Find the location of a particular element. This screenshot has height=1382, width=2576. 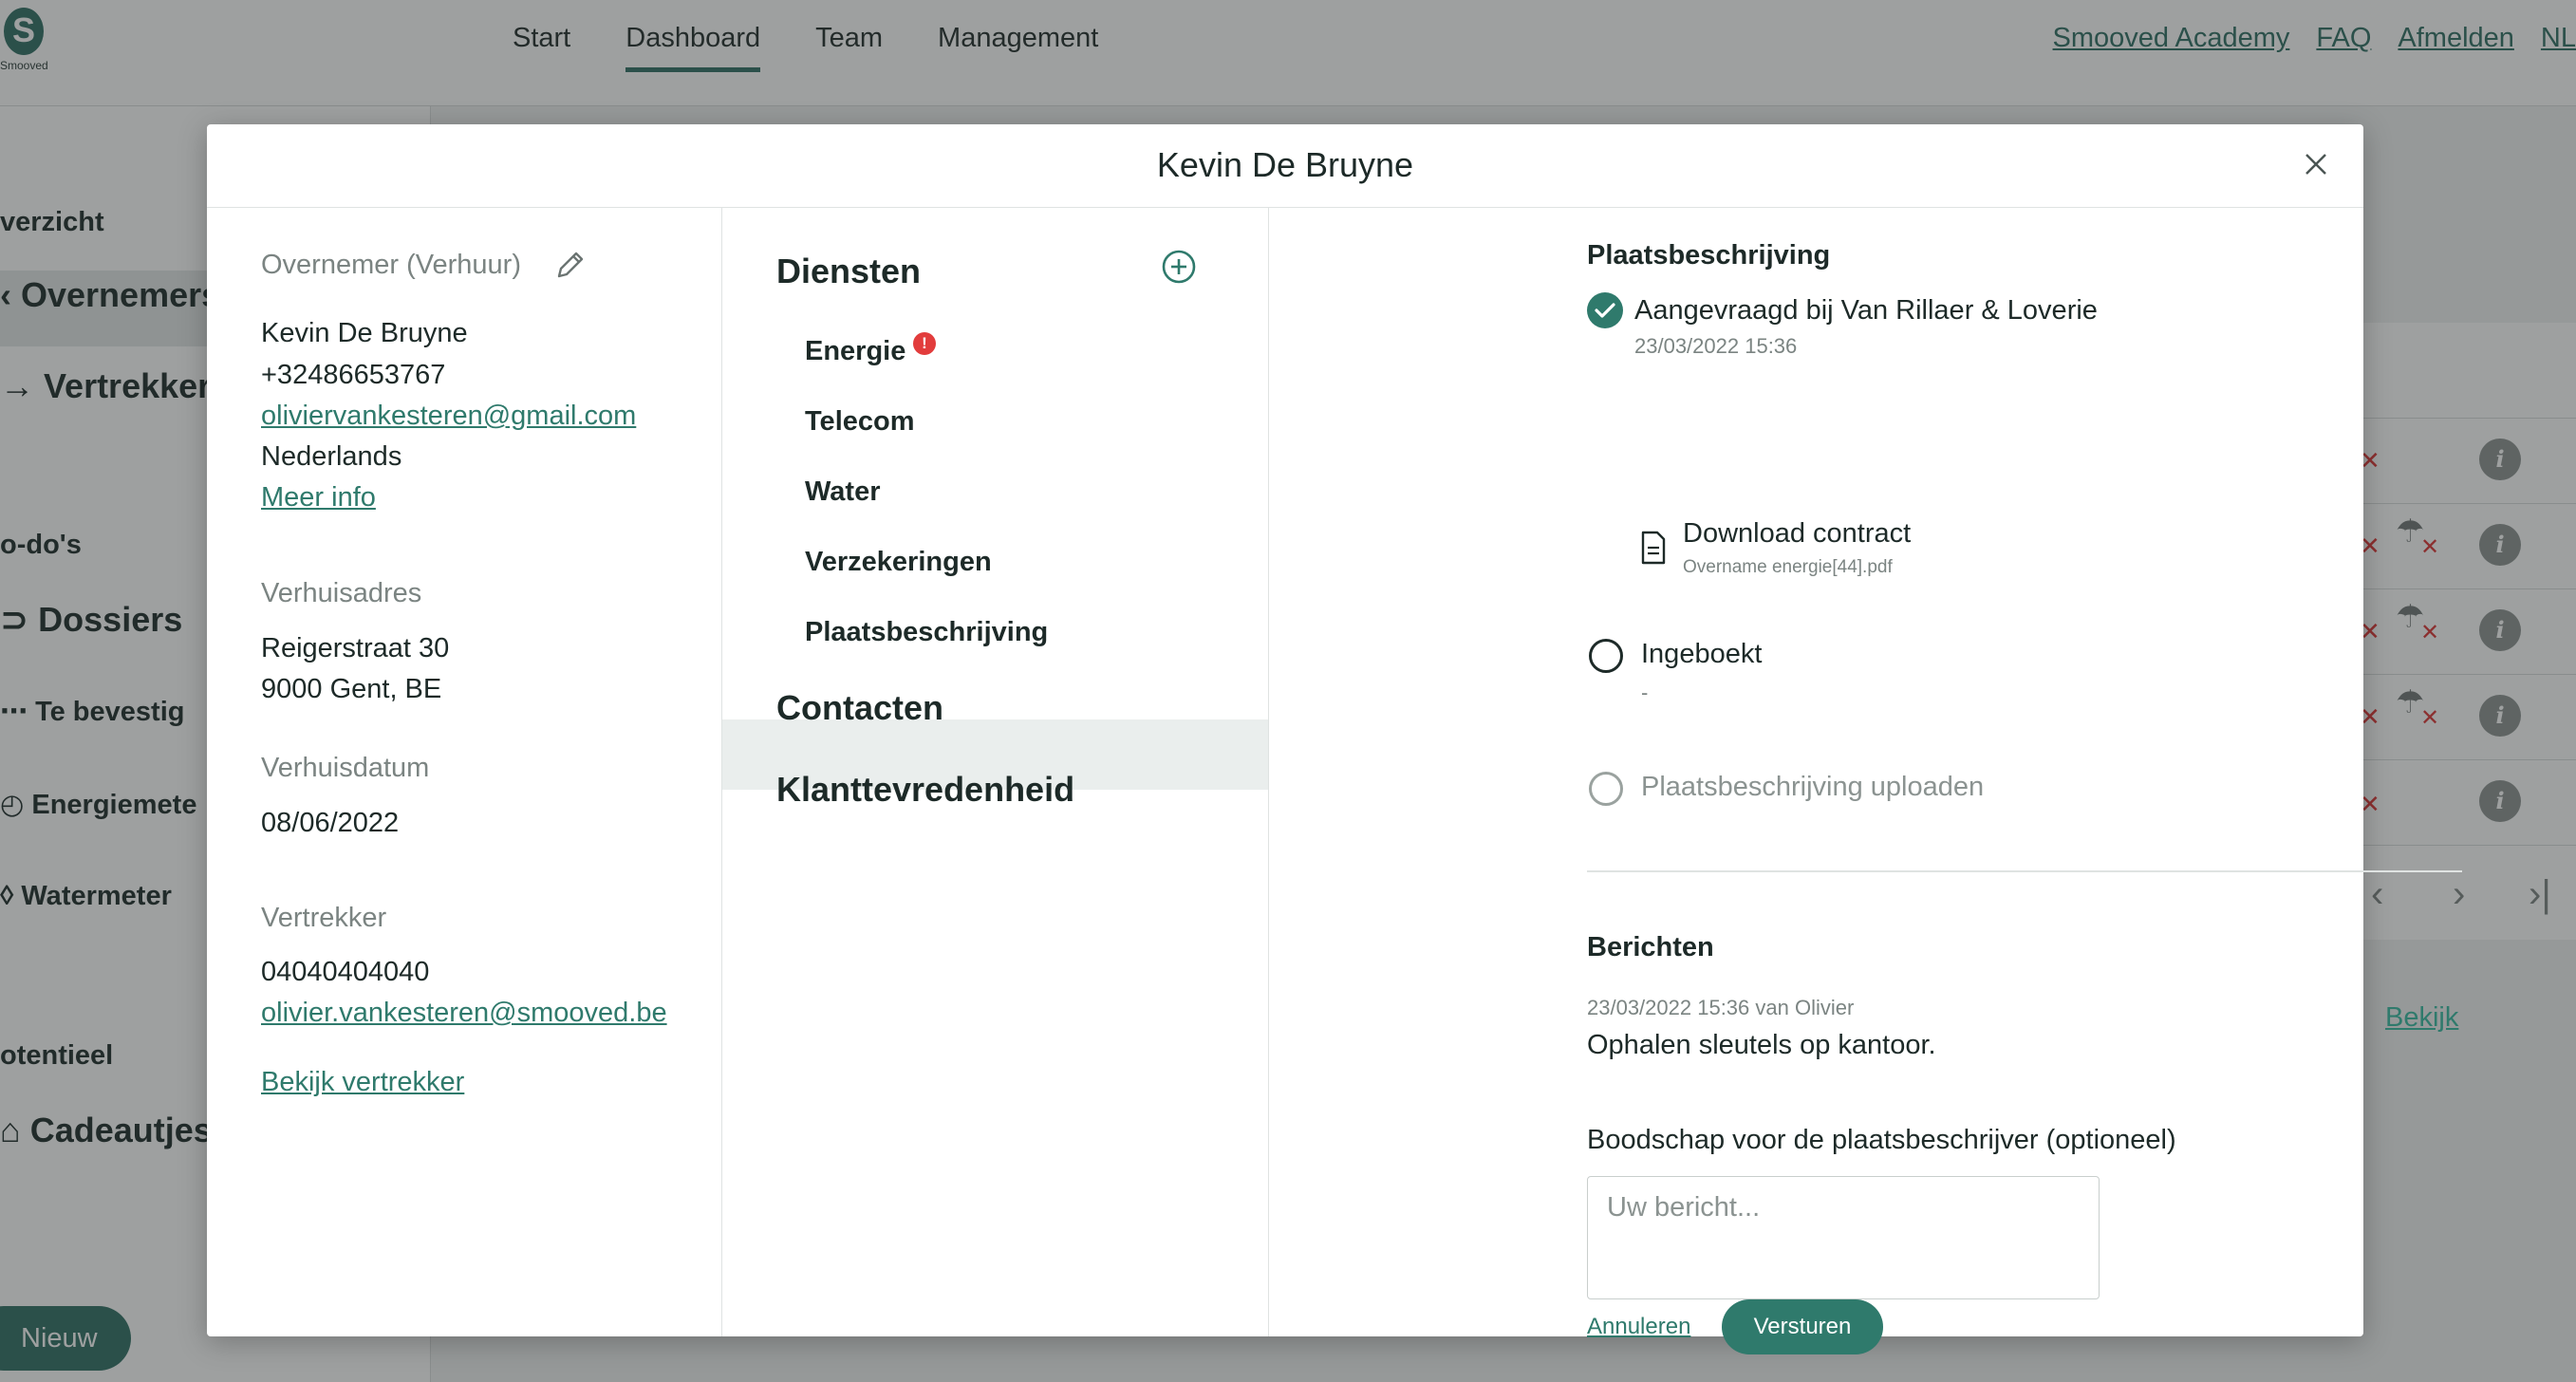

pencil-icon is located at coordinates (570, 265).